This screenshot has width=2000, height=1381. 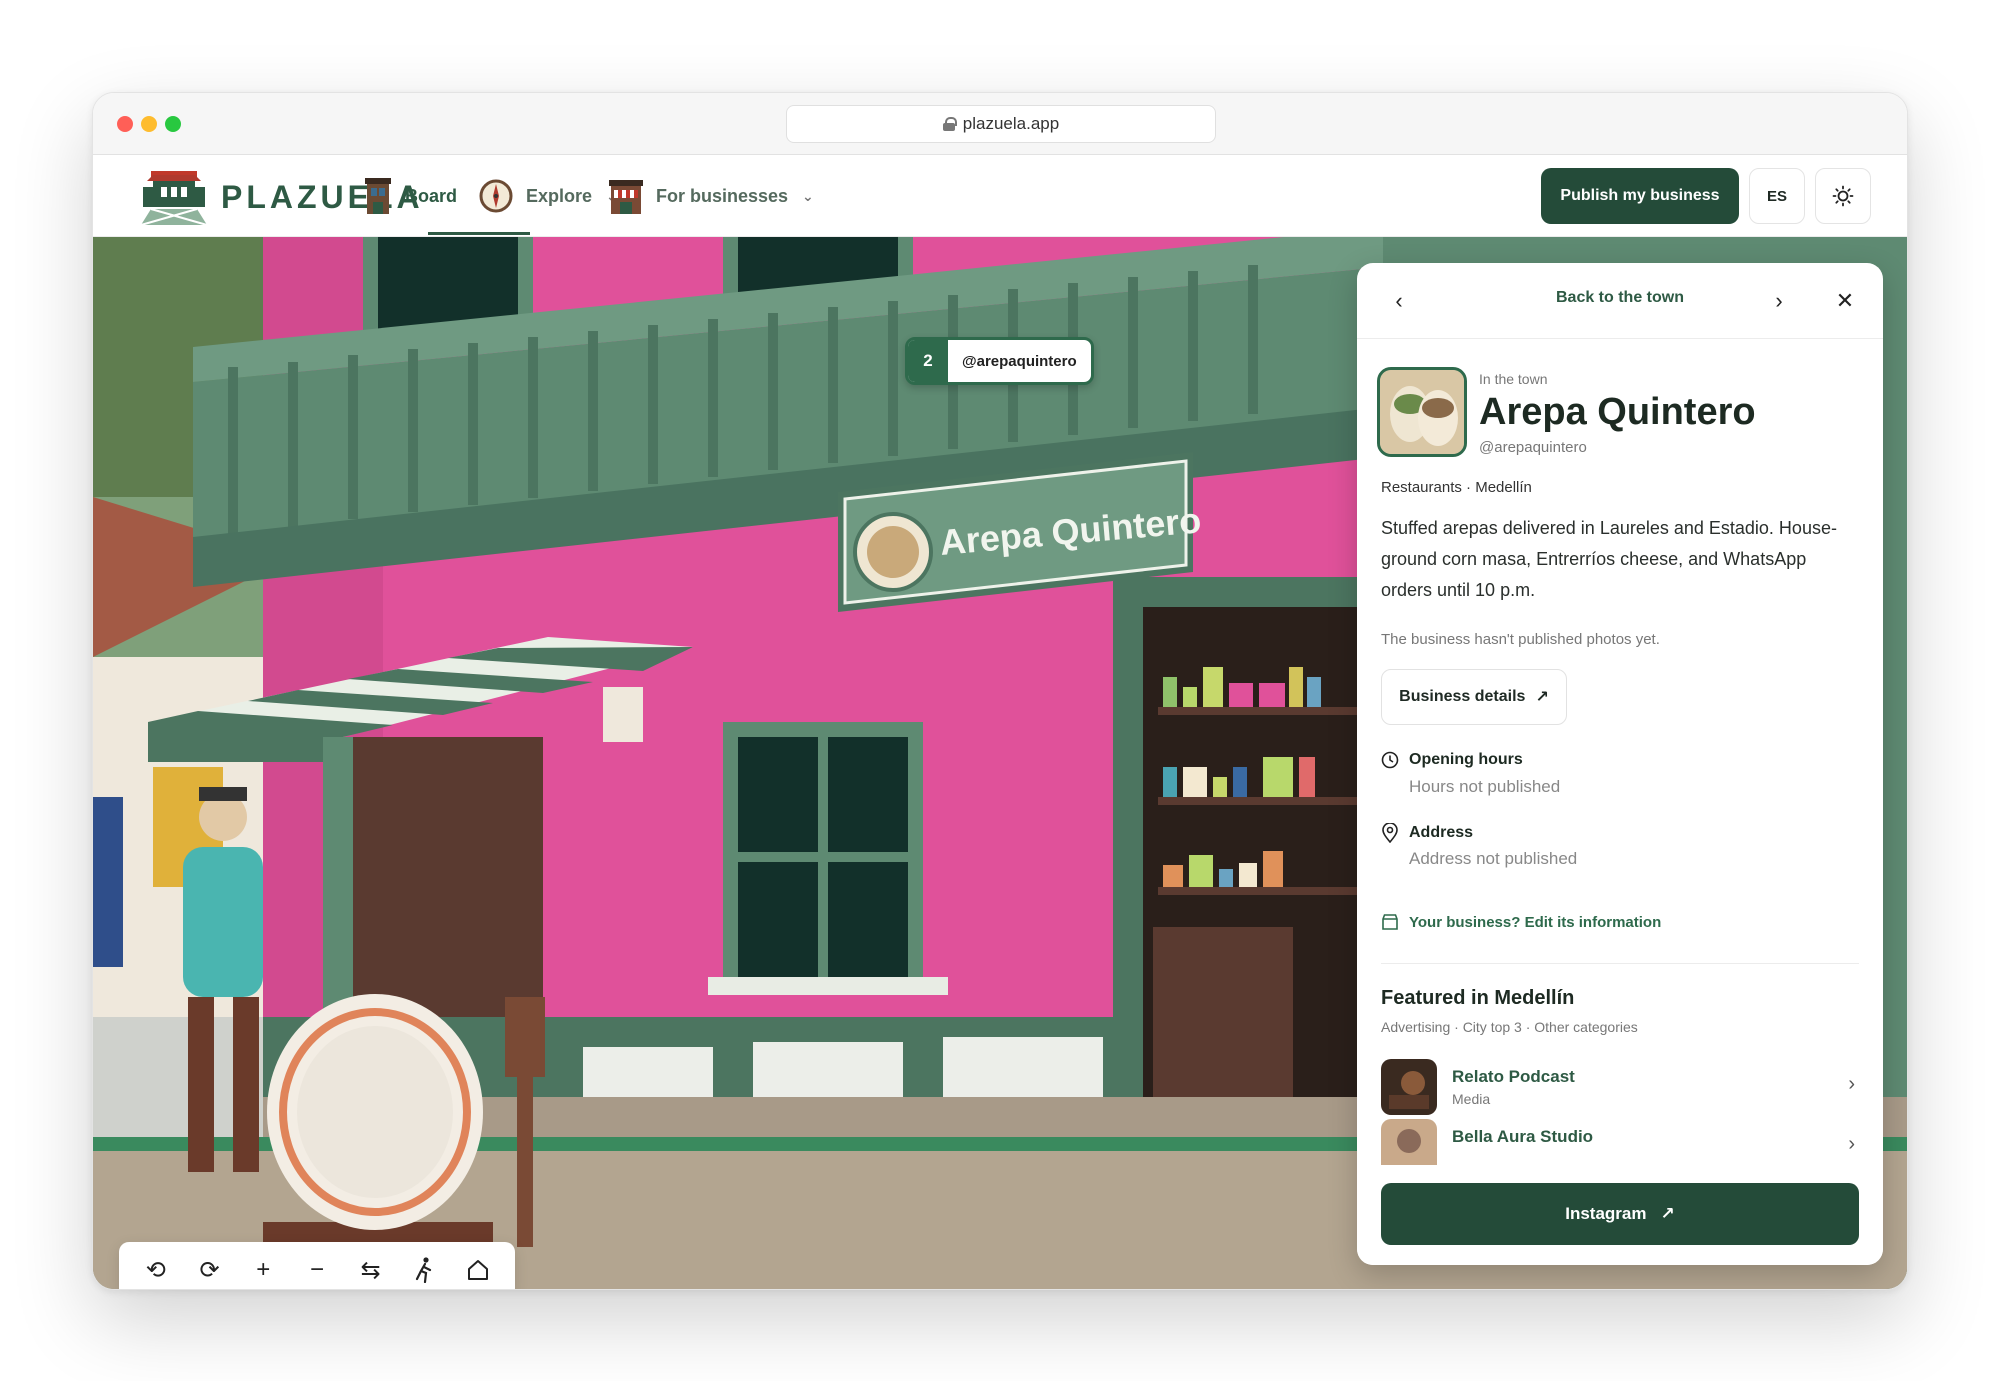 I want to click on instagram-label: Instagram, so click(x=1606, y=1213).